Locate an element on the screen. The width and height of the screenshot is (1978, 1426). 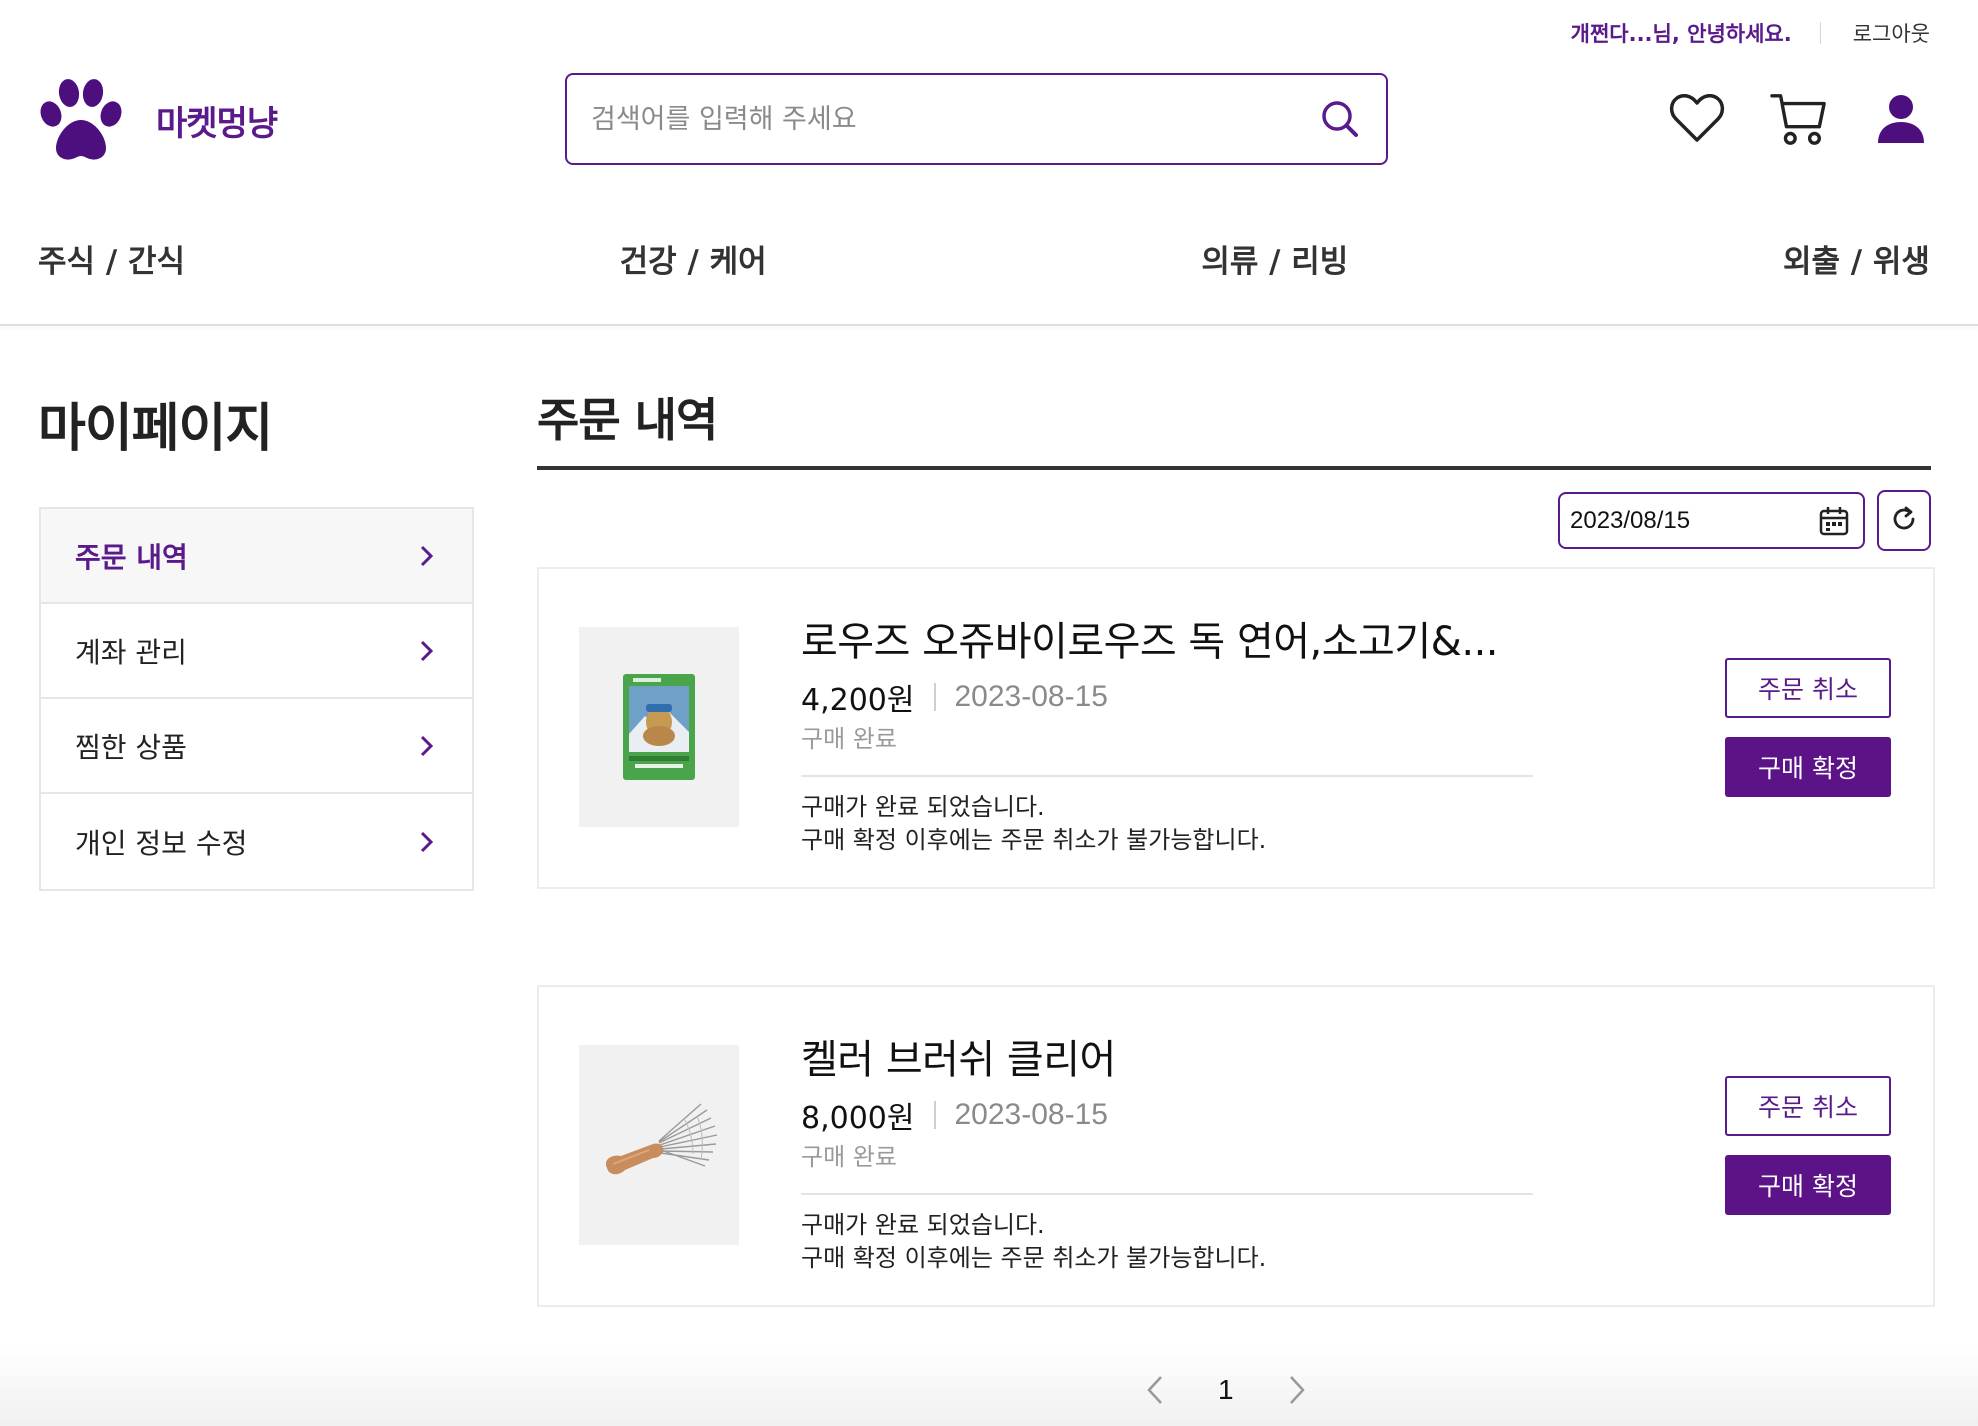
header-divider is located at coordinates (989, 325).